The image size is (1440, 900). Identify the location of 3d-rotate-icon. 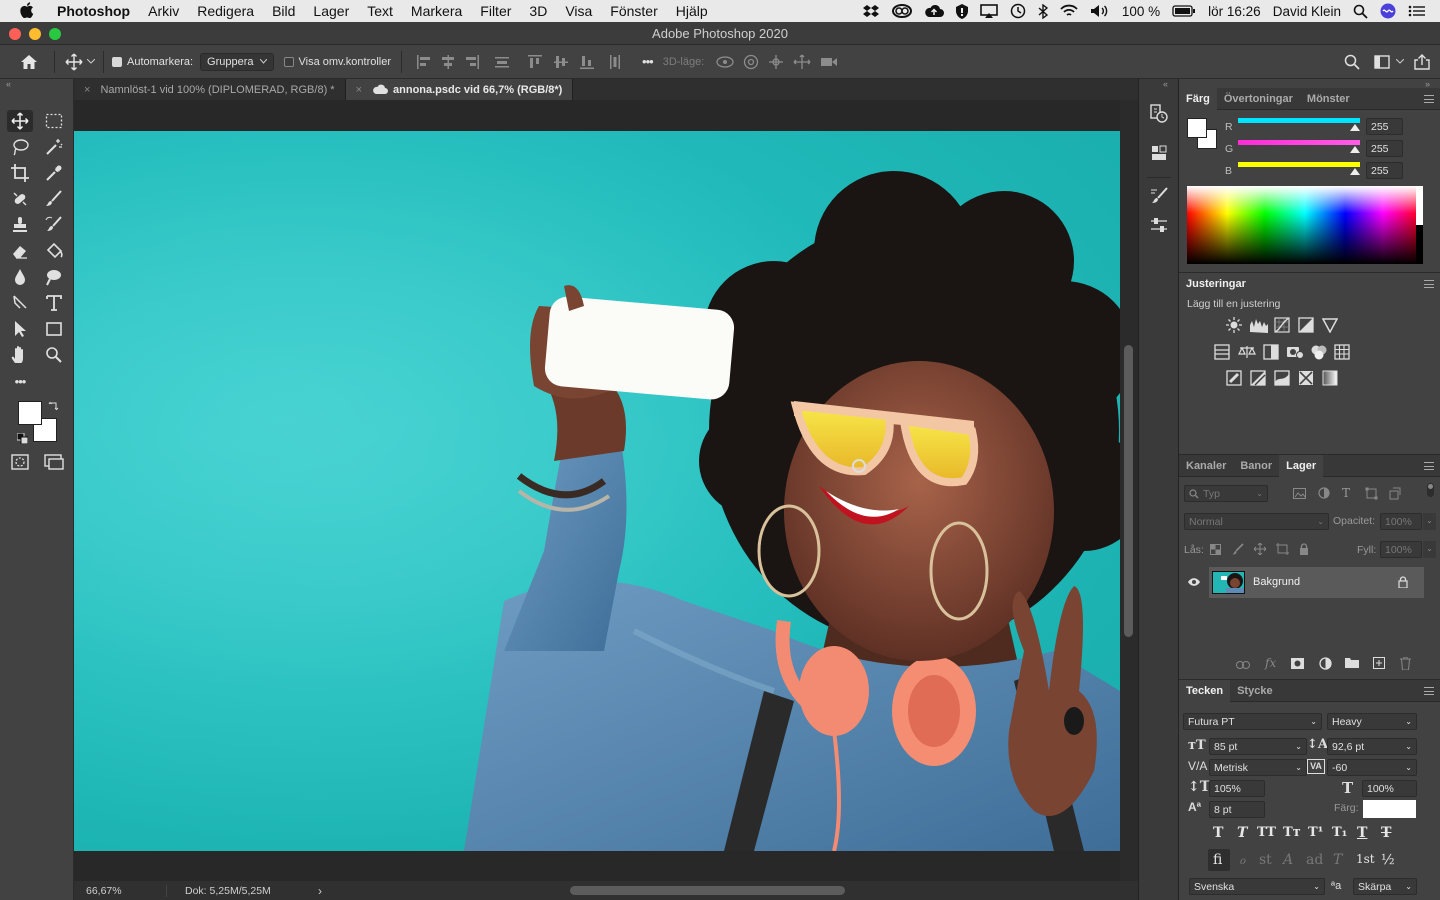
(725, 62).